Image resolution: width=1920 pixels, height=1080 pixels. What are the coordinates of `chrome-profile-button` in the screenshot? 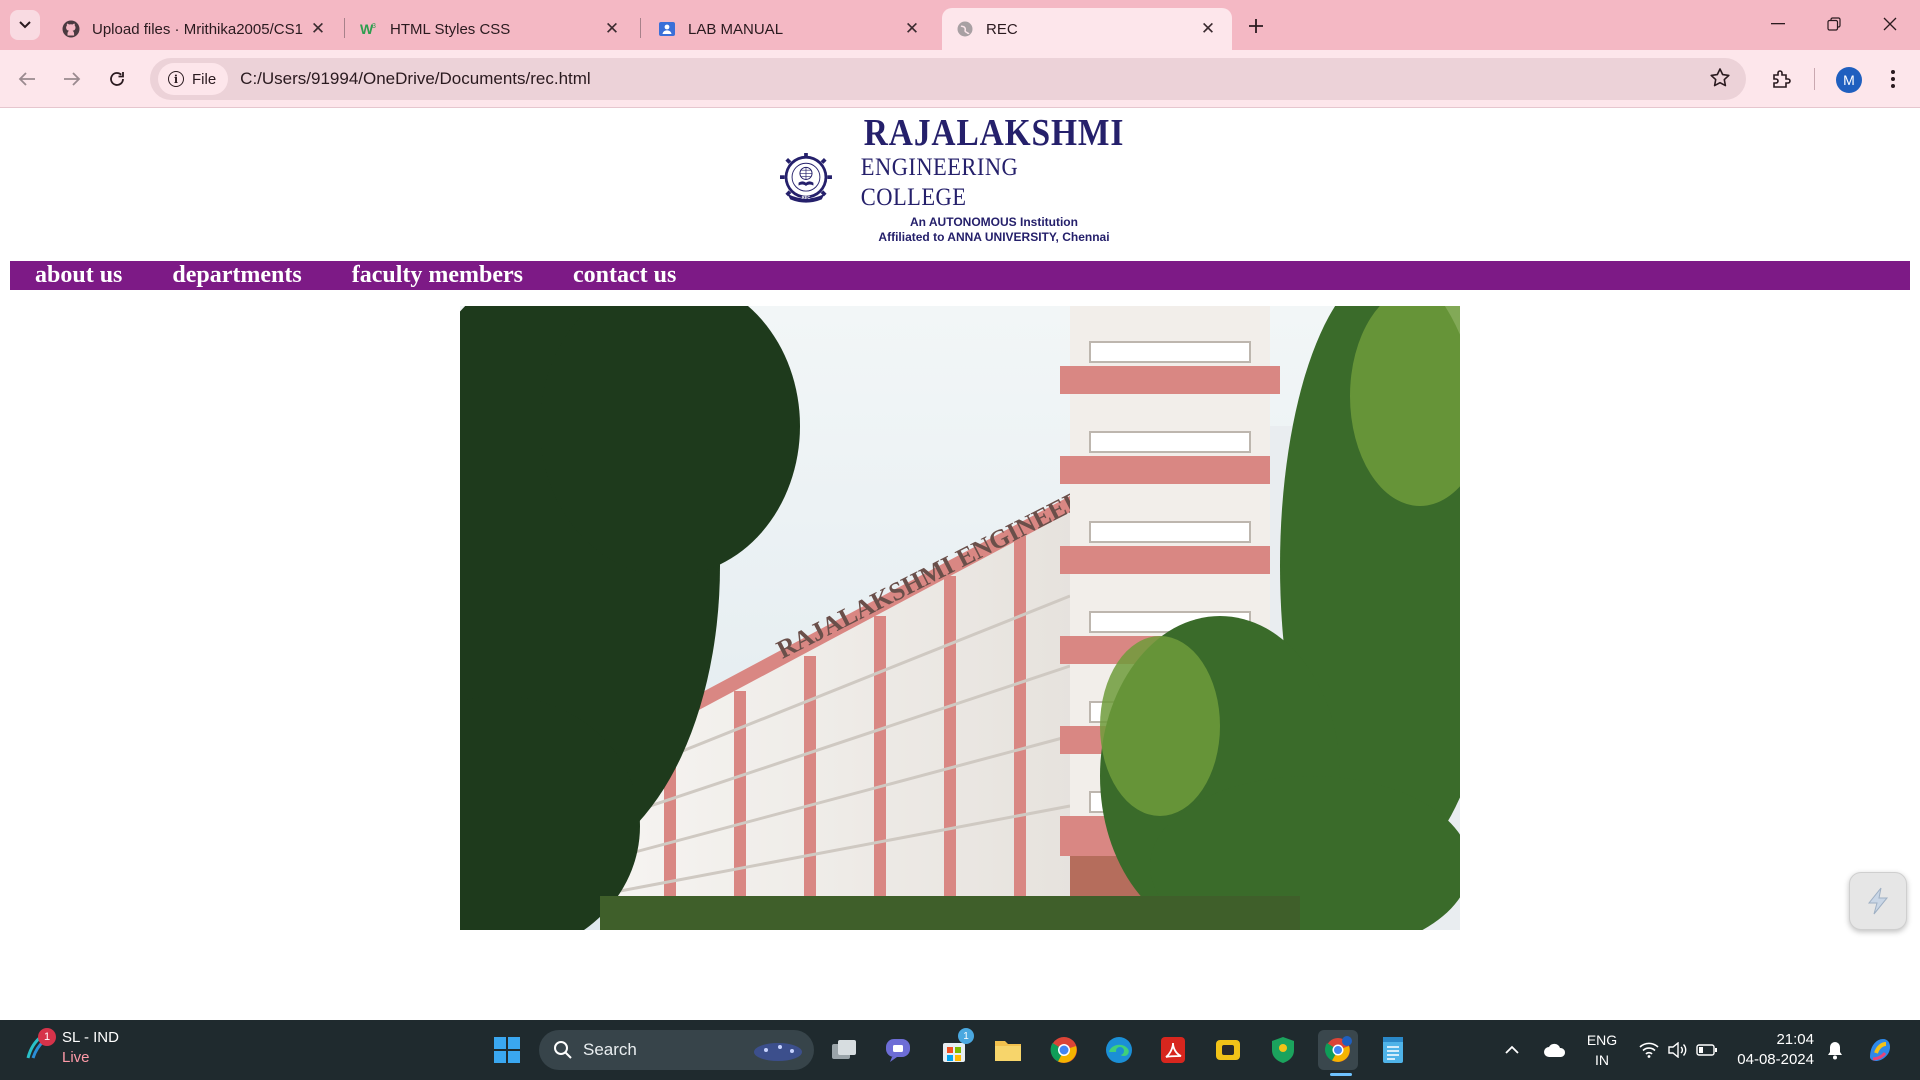 It's located at (1338, 1050).